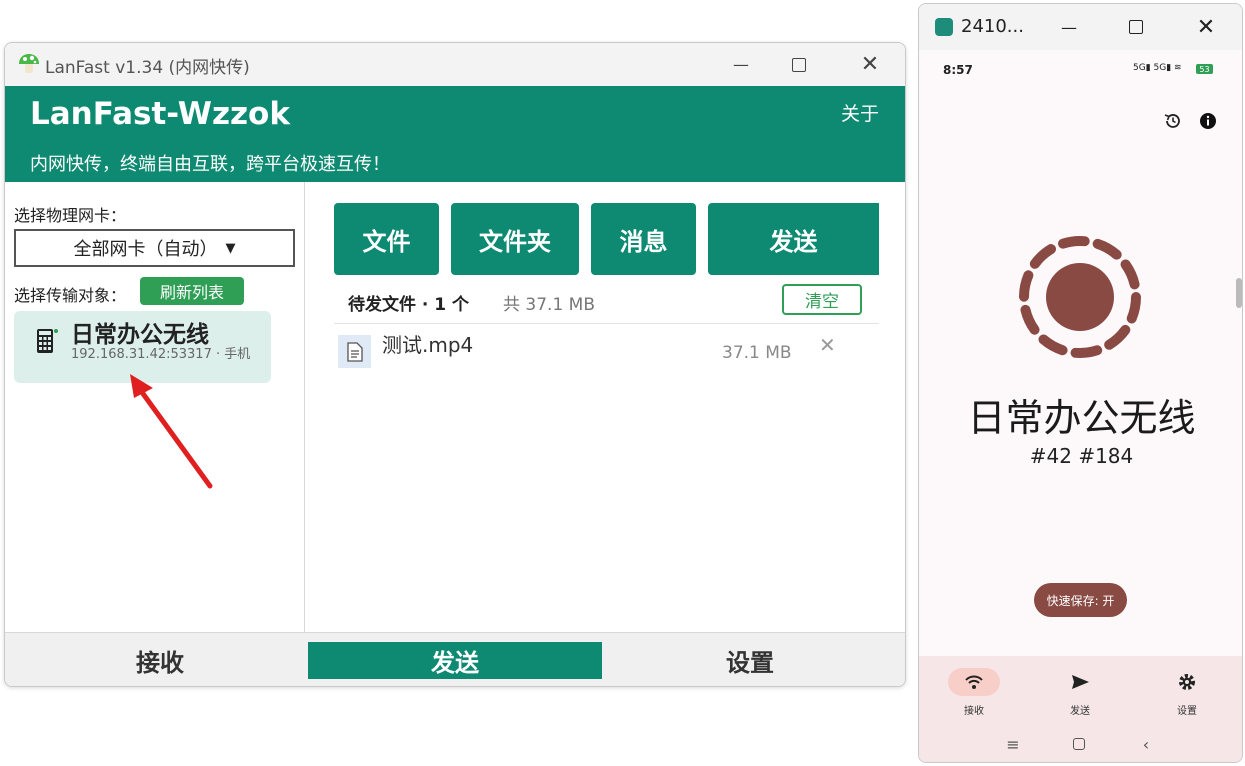  What do you see at coordinates (160, 660) in the screenshot?
I see `tab-receive: 接收` at bounding box center [160, 660].